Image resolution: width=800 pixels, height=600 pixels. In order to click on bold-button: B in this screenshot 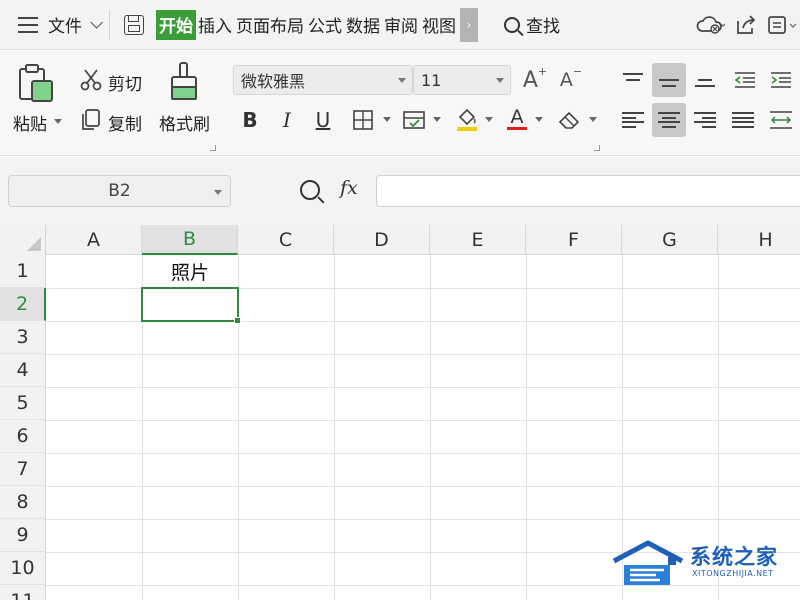, I will do `click(250, 120)`.